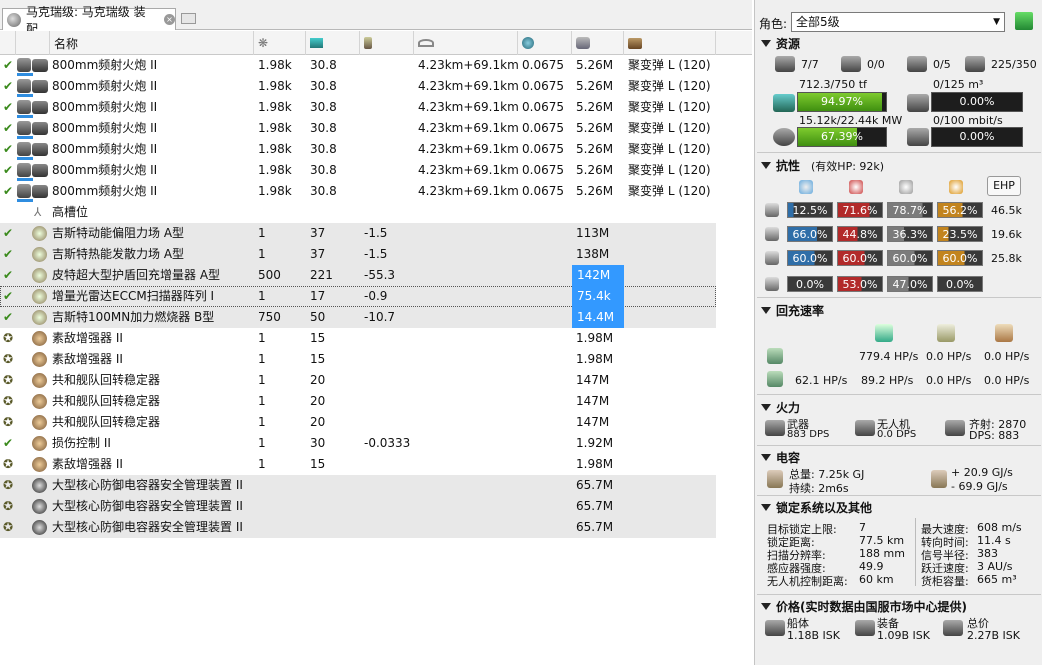 This screenshot has width=1042, height=665. Describe the element at coordinates (387, 43) in the screenshot. I see `col-cap` at that location.